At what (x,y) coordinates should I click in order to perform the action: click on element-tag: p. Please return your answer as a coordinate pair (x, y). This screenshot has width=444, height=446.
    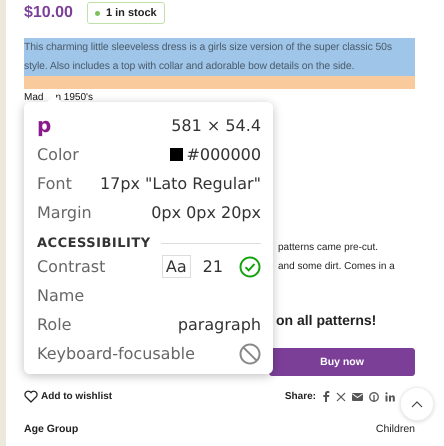
    Looking at the image, I should click on (44, 125).